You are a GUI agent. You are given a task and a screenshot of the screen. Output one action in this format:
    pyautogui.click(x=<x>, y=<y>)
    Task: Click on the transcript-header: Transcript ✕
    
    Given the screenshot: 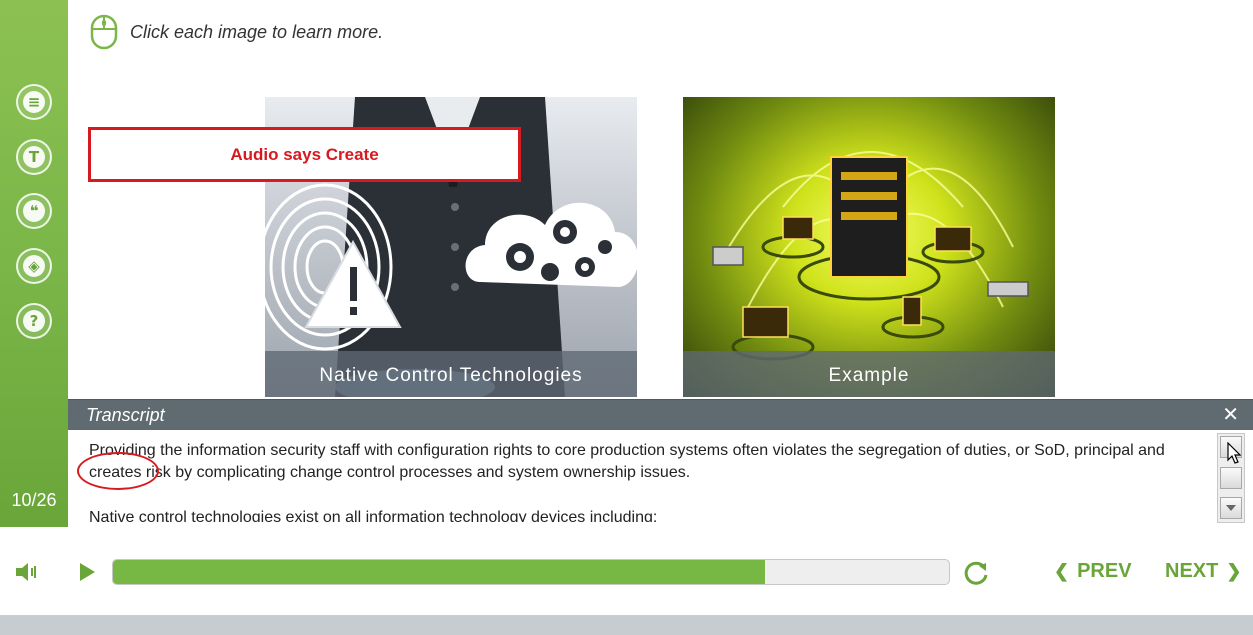 What is the action you would take?
    pyautogui.click(x=660, y=415)
    